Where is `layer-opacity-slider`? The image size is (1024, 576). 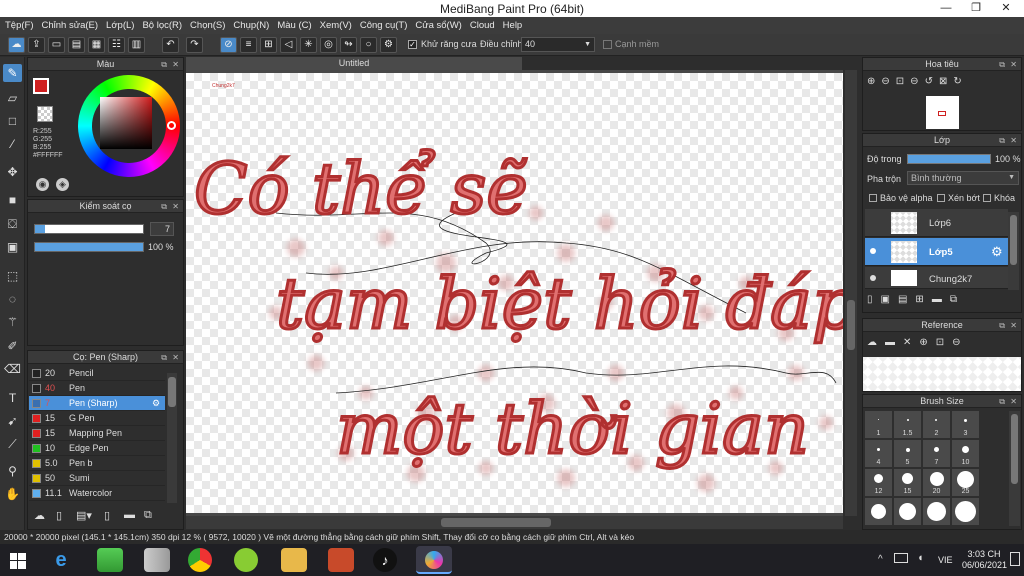
layer-opacity-slider is located at coordinates (949, 159).